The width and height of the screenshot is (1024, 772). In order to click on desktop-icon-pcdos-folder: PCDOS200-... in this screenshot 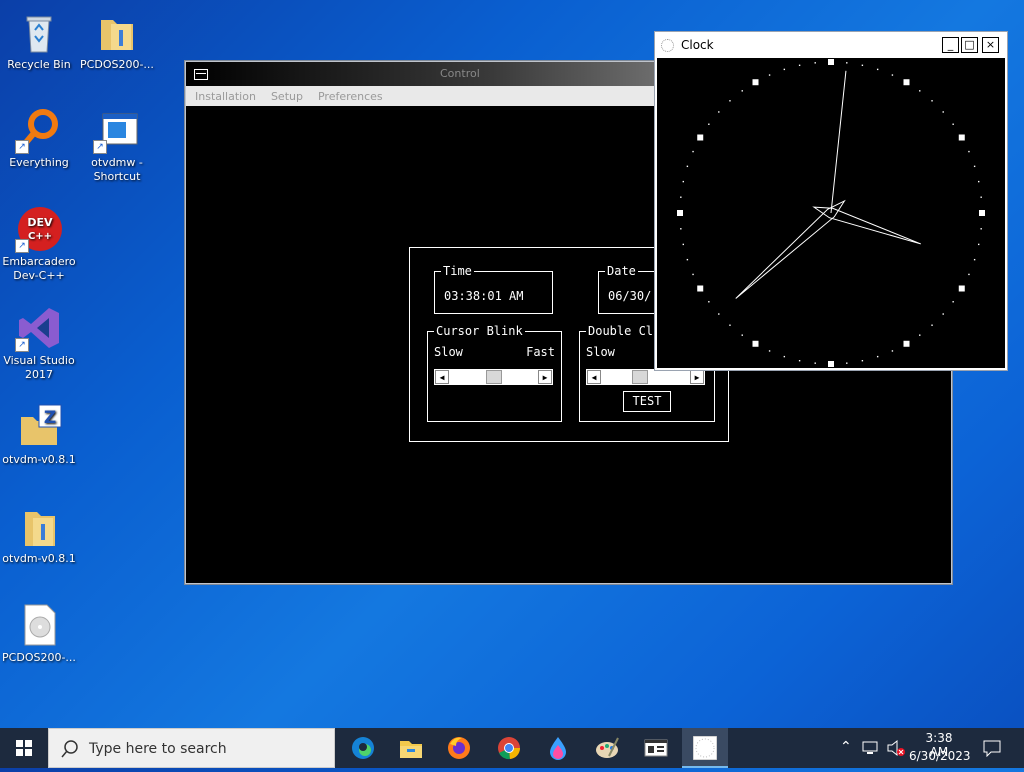, I will do `click(117, 40)`.